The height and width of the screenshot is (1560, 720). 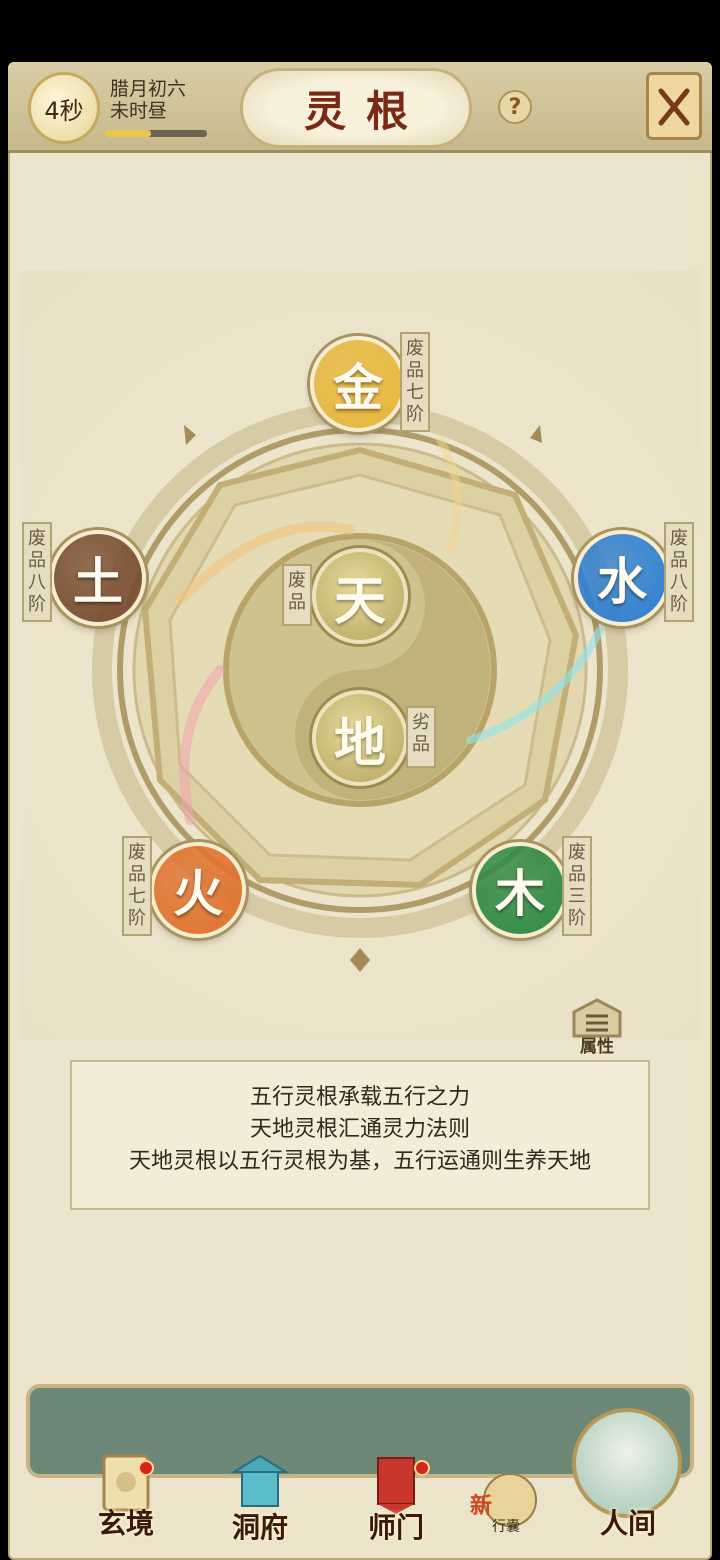 I want to click on heaven-root-orb: 天, so click(x=360, y=596).